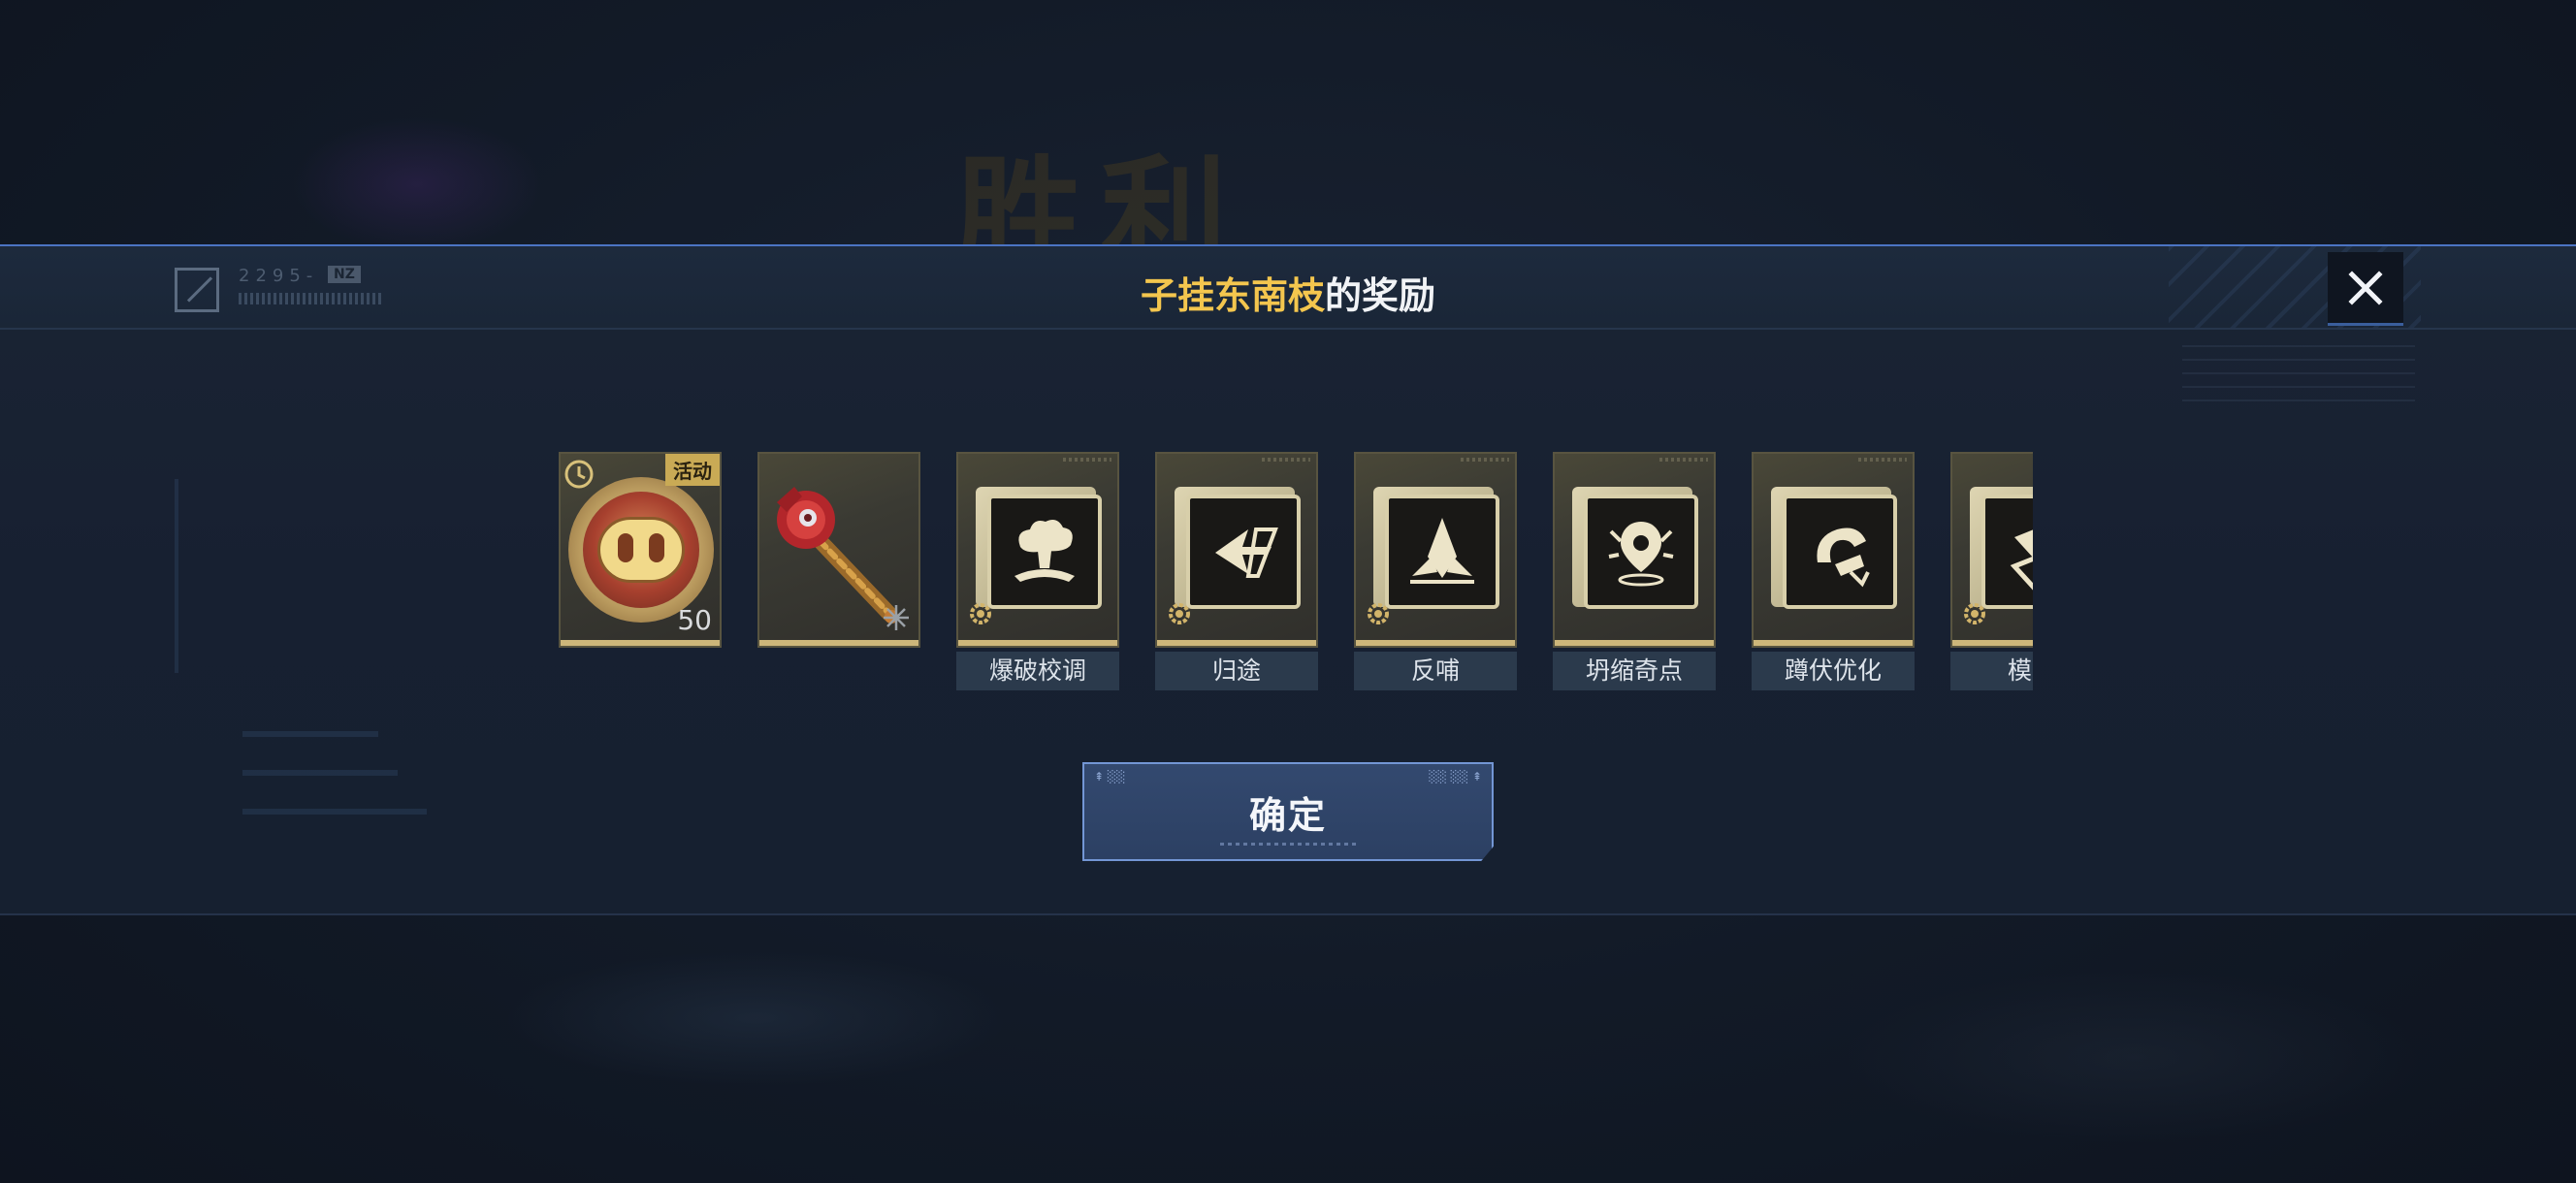  What do you see at coordinates (1288, 844) in the screenshot?
I see `confirm-decoration` at bounding box center [1288, 844].